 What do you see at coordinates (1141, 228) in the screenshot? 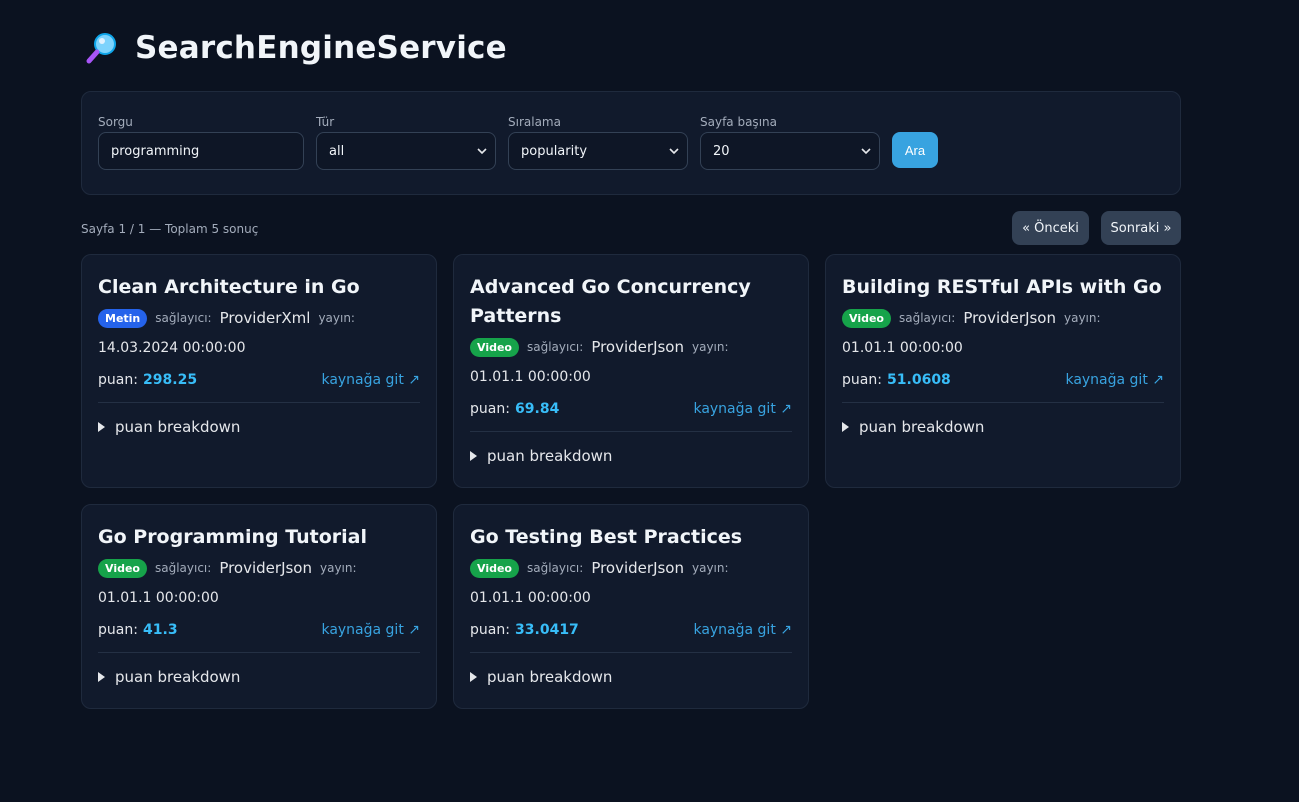
I see `next-page-button: Sonraki »` at bounding box center [1141, 228].